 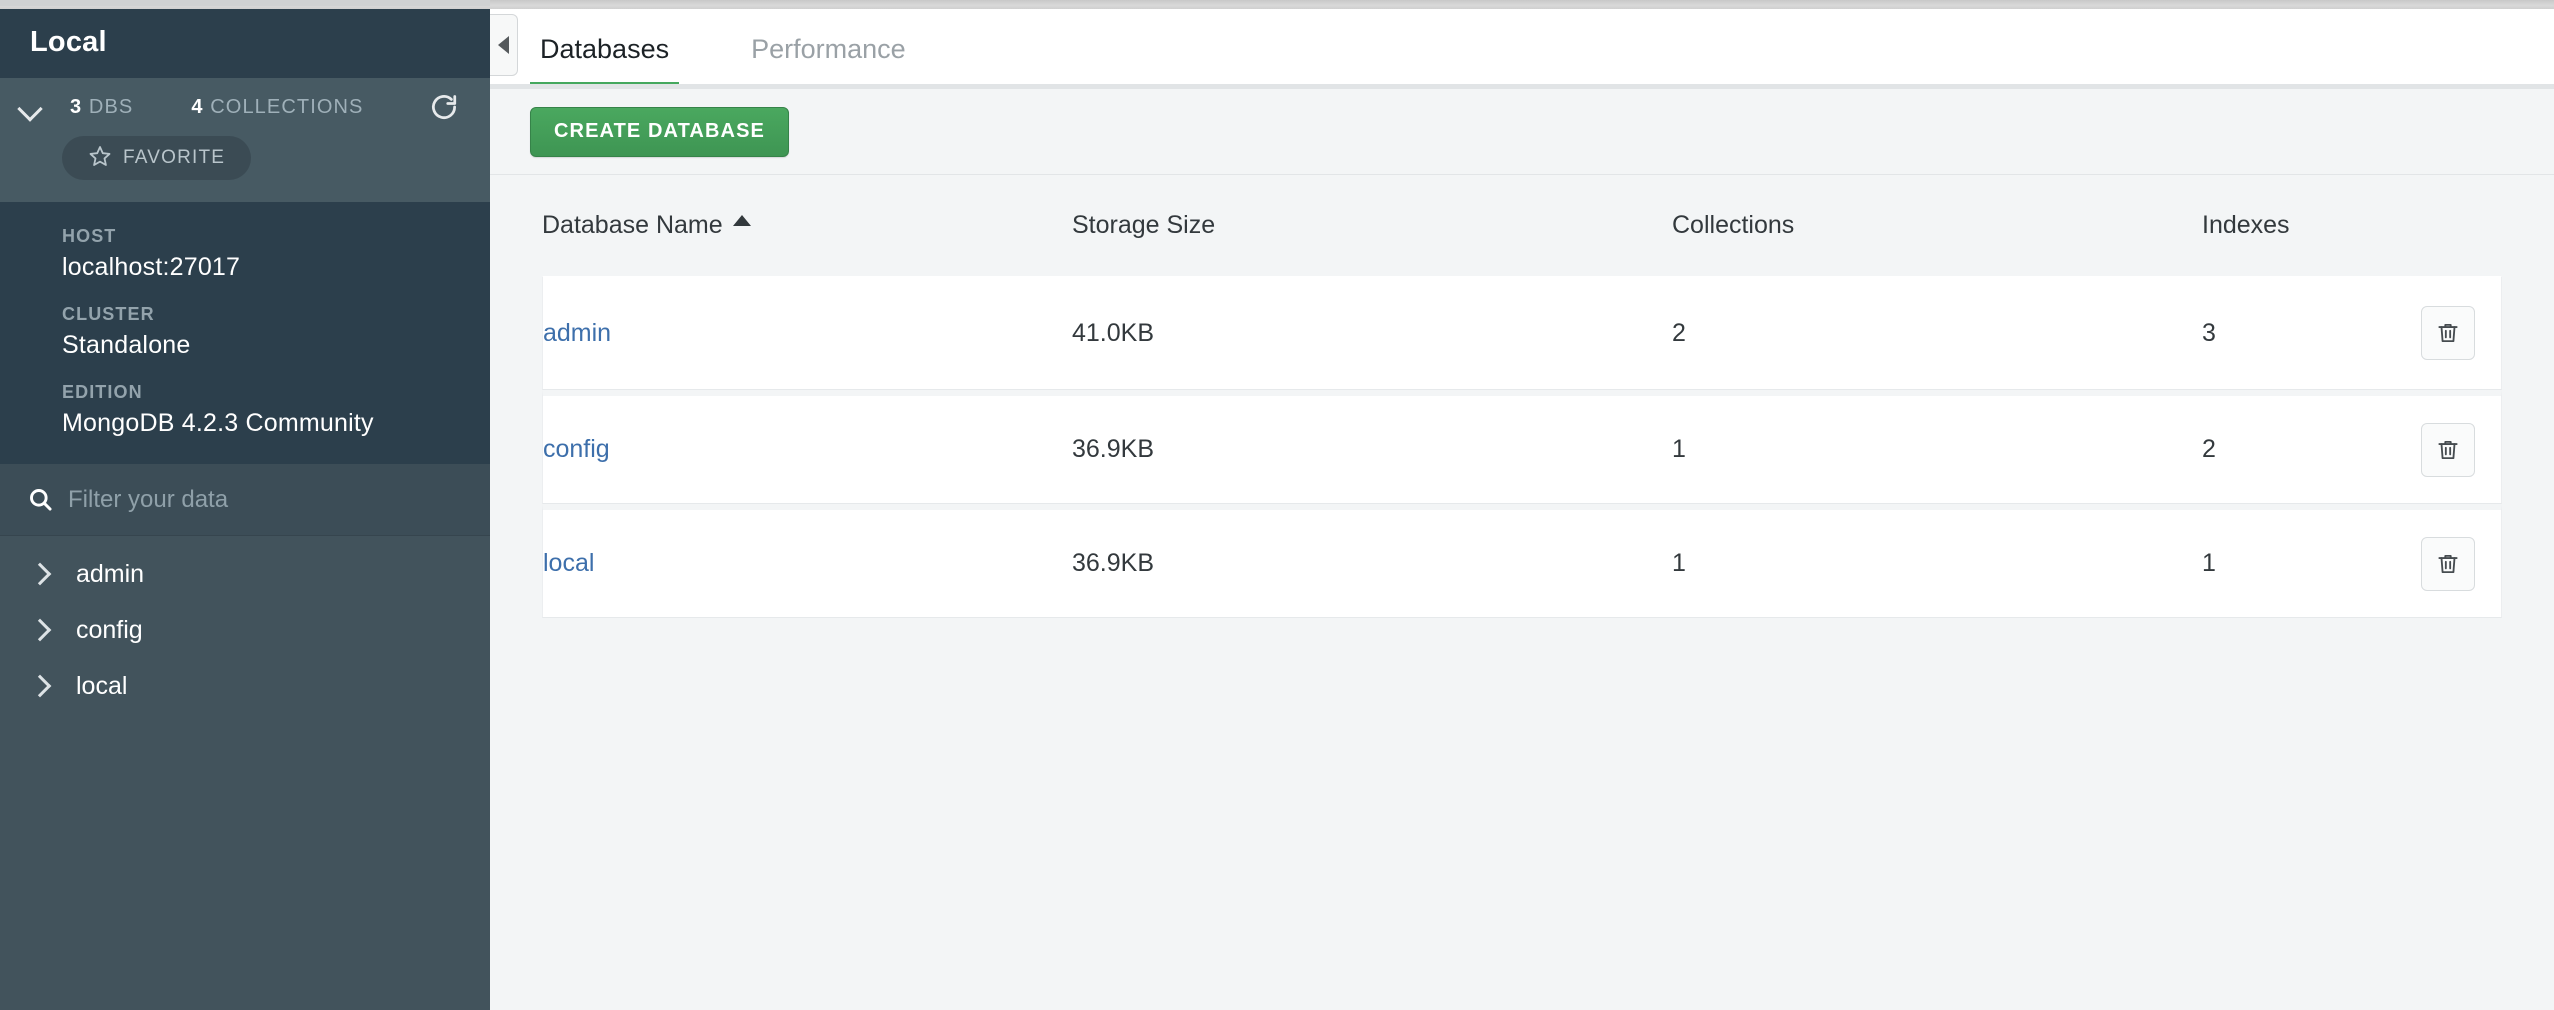 I want to click on cell-collections: 2, so click(x=1937, y=333).